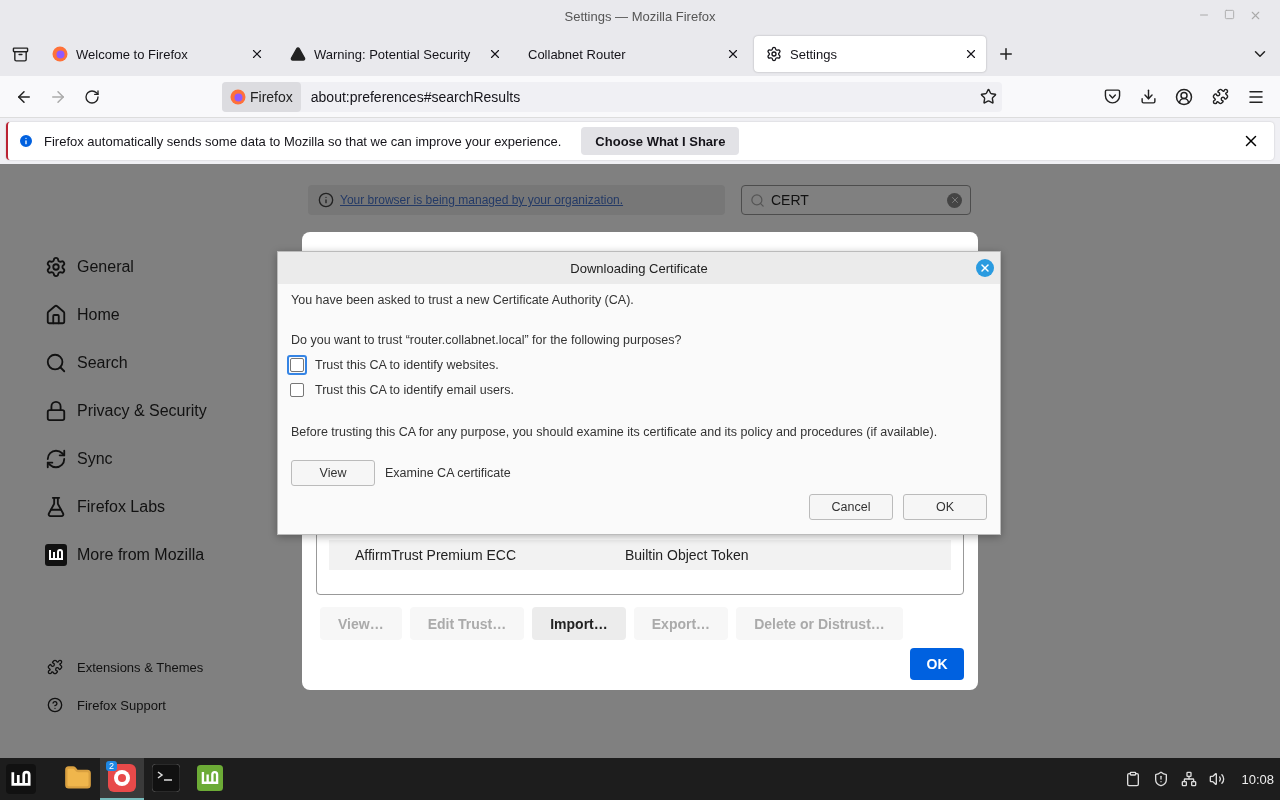  What do you see at coordinates (78, 778) in the screenshot?
I see `folder-icon` at bounding box center [78, 778].